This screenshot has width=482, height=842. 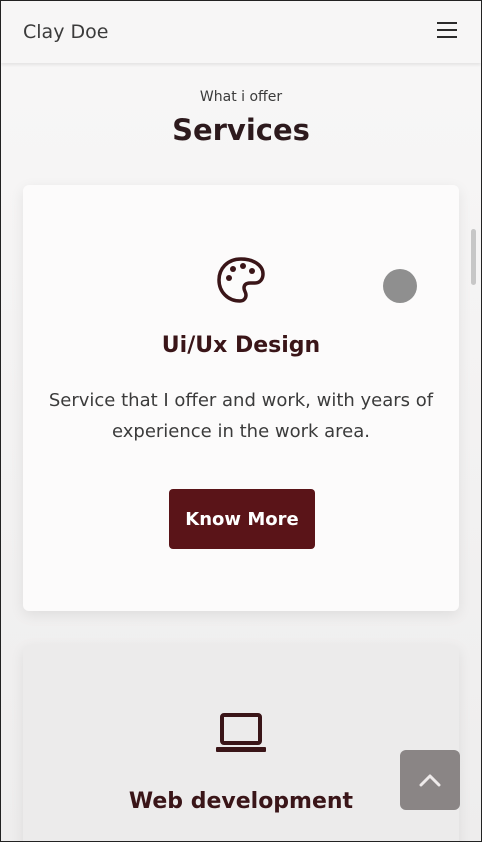 I want to click on service-title: Web development, so click(x=241, y=801).